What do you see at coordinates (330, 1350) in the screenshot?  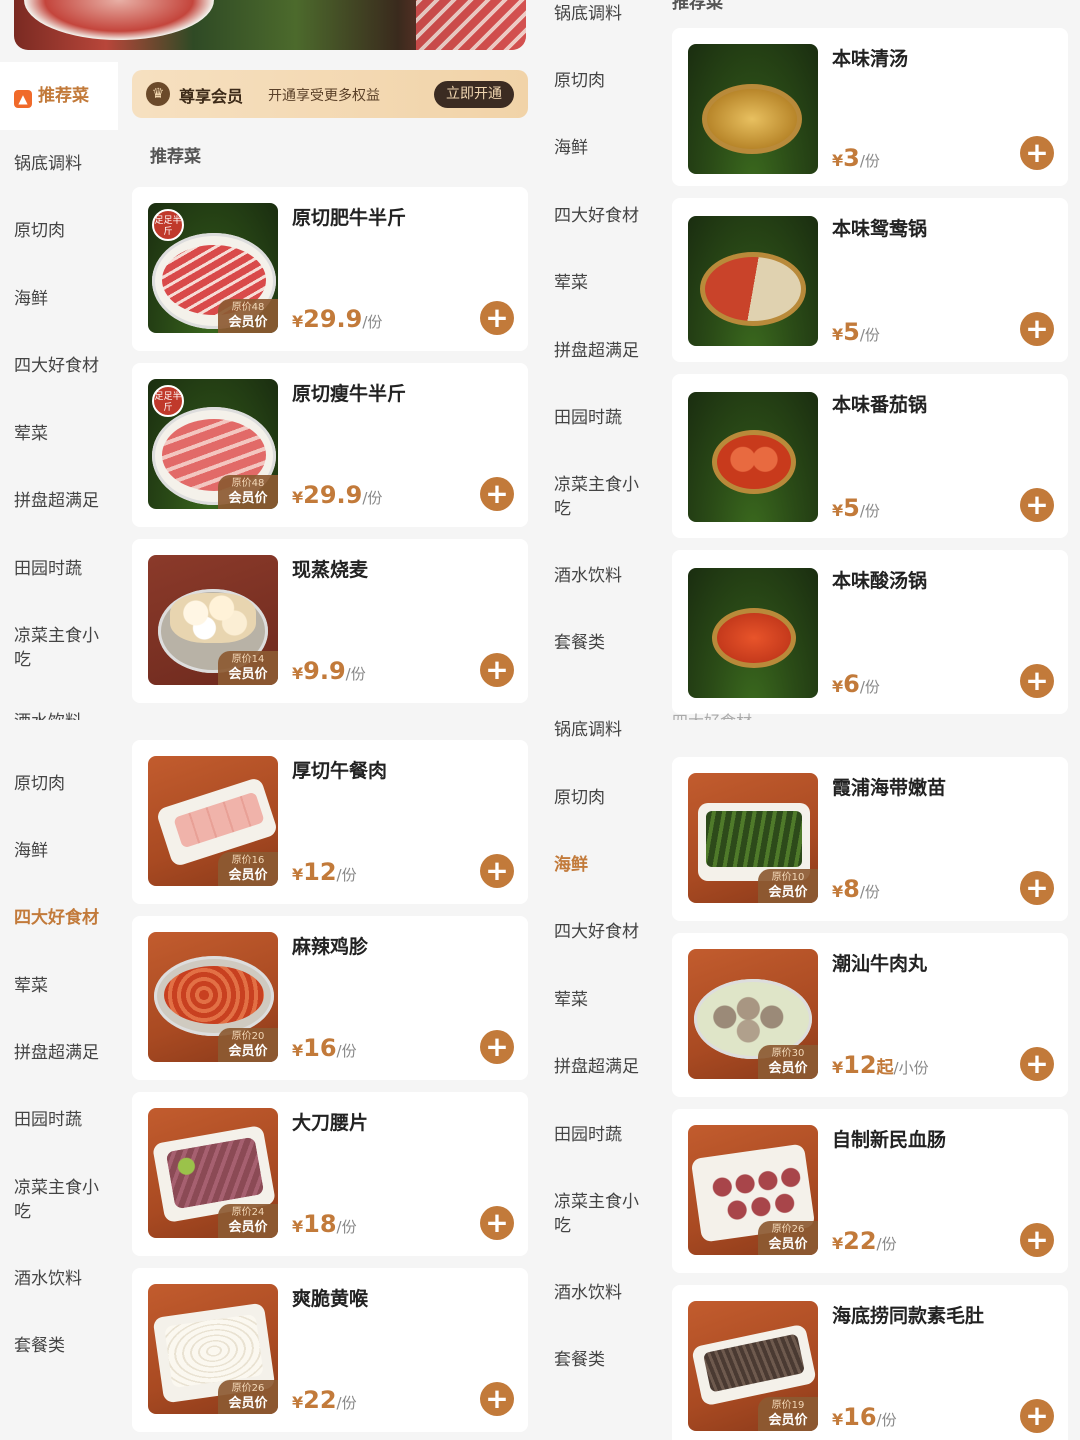 I see `product-card: 原价26 会员价 爽脆黄喉 ¥22/份 +` at bounding box center [330, 1350].